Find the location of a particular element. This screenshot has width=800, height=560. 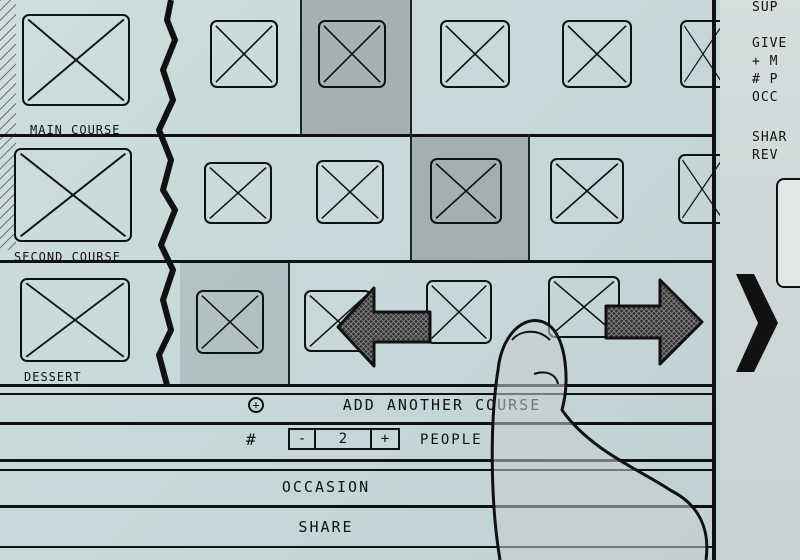

chevron-right-icon is located at coordinates (756, 323).